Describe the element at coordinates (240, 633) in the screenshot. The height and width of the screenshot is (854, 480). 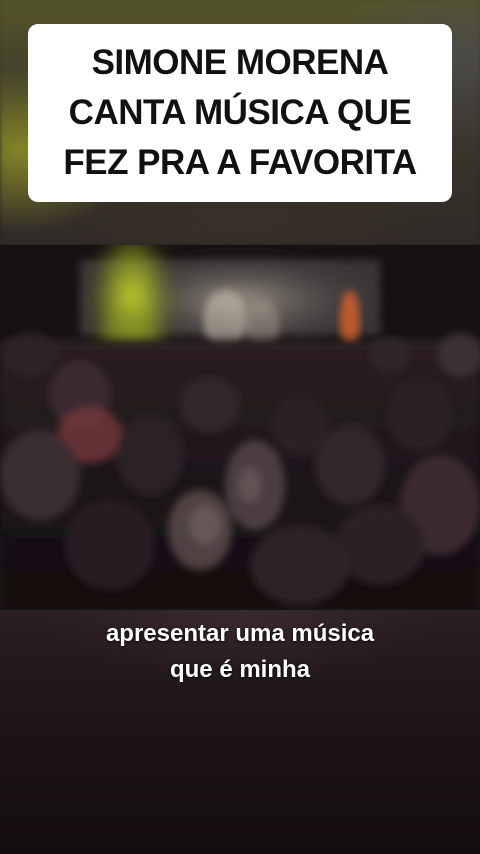
I see `caption-line-1: apresentar uma música` at that location.